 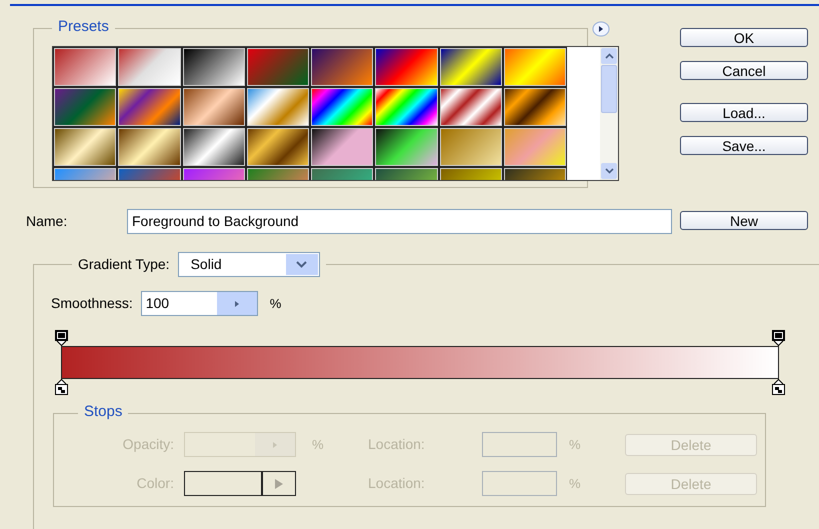 What do you see at coordinates (199, 303) in the screenshot?
I see `smoothness-field: 100` at bounding box center [199, 303].